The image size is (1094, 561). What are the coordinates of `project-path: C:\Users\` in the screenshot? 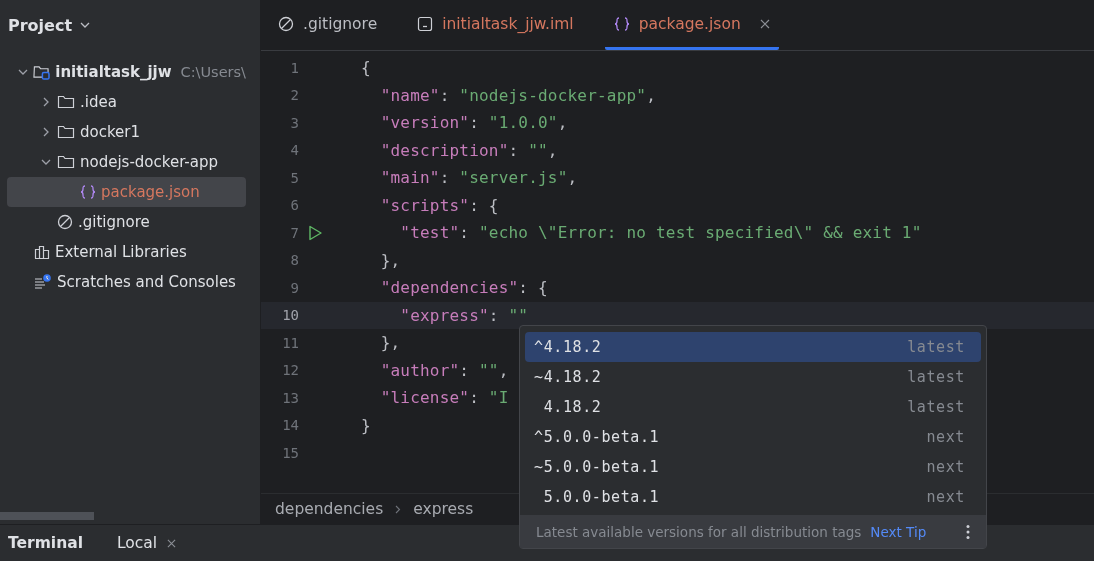 It's located at (213, 72).